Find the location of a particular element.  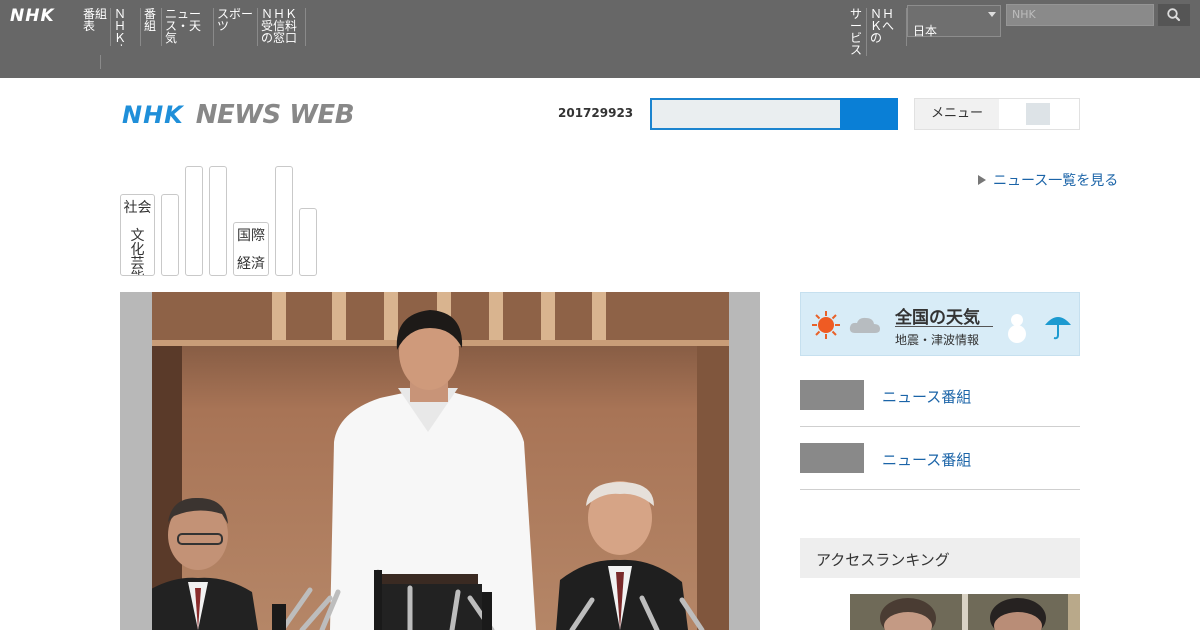

global-nav-item: ＮＨＫオンライン is located at coordinates (126, 27).